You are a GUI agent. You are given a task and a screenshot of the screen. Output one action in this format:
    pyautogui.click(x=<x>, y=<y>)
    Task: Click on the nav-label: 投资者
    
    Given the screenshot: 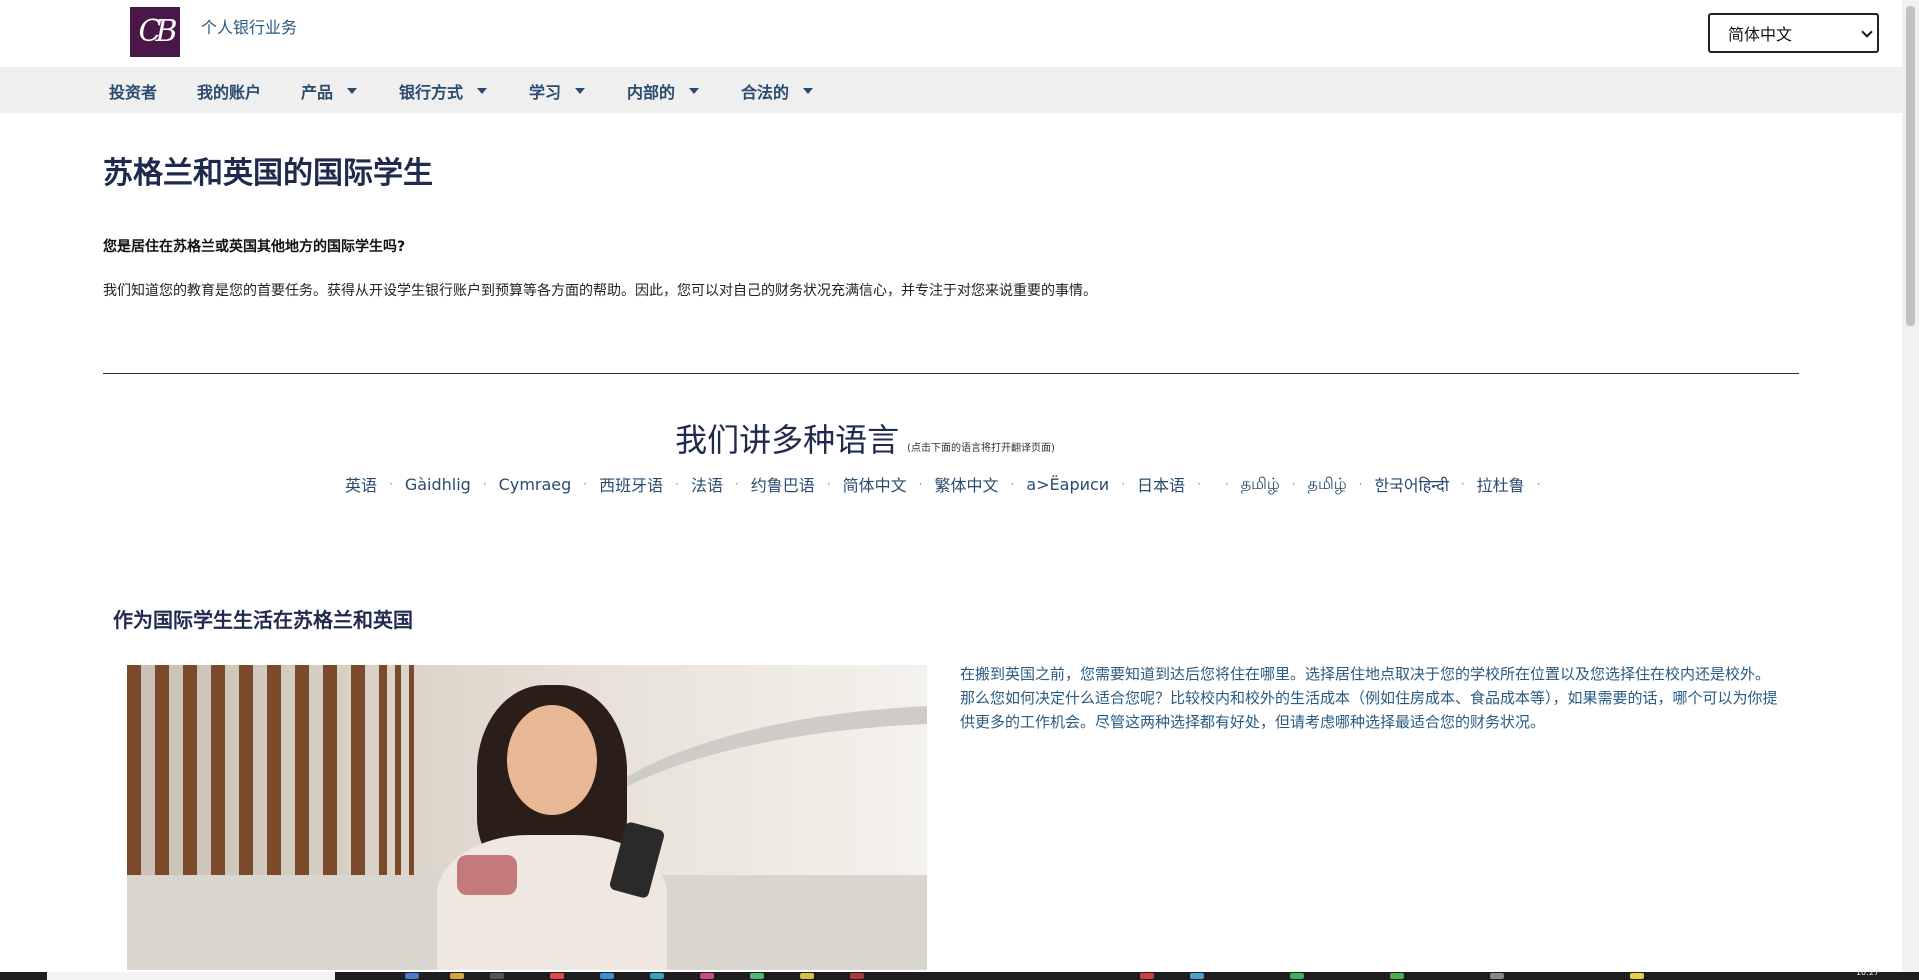 What is the action you would take?
    pyautogui.click(x=133, y=92)
    